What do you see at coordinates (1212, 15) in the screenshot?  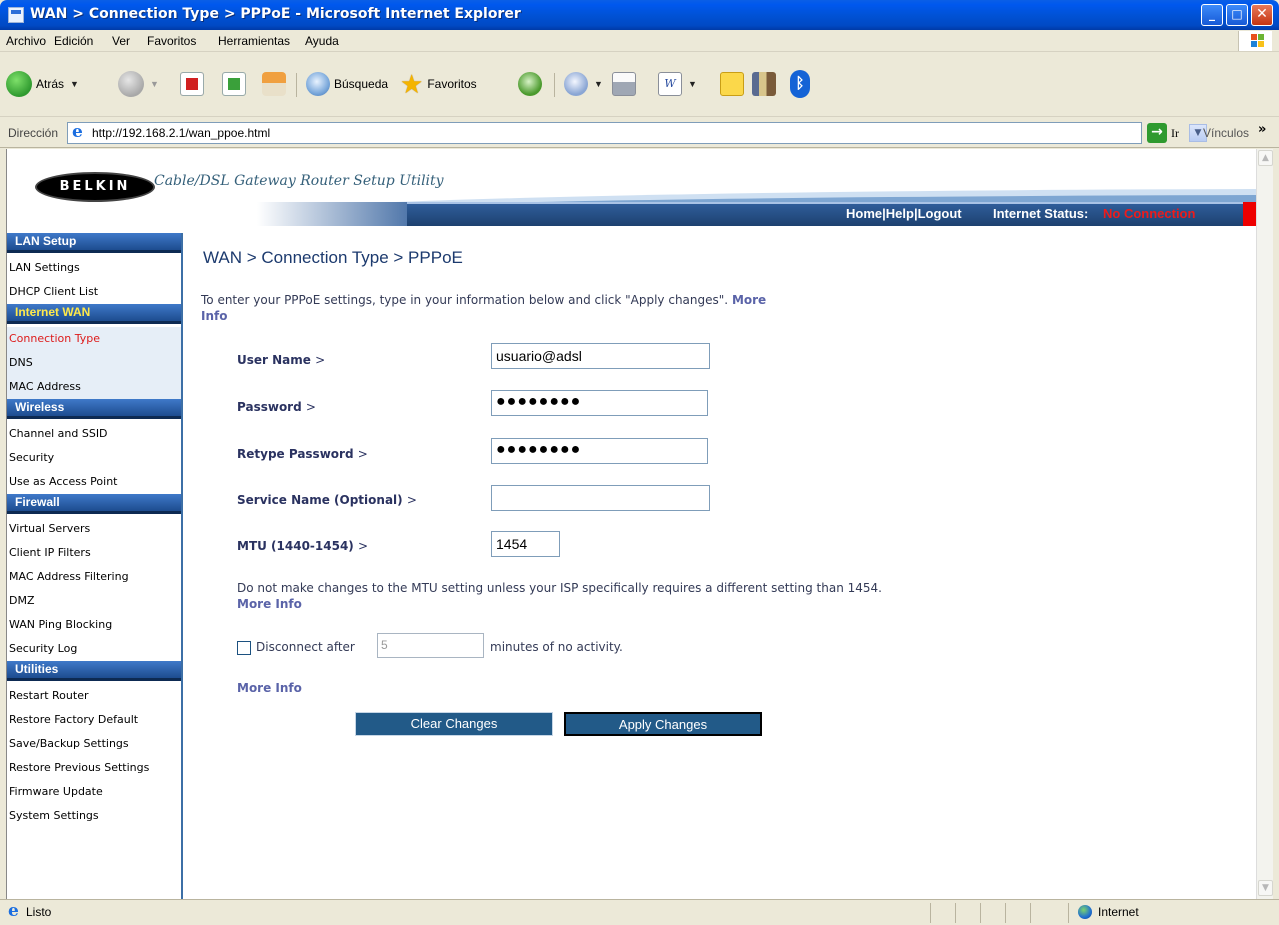 I see `minimize-button: _` at bounding box center [1212, 15].